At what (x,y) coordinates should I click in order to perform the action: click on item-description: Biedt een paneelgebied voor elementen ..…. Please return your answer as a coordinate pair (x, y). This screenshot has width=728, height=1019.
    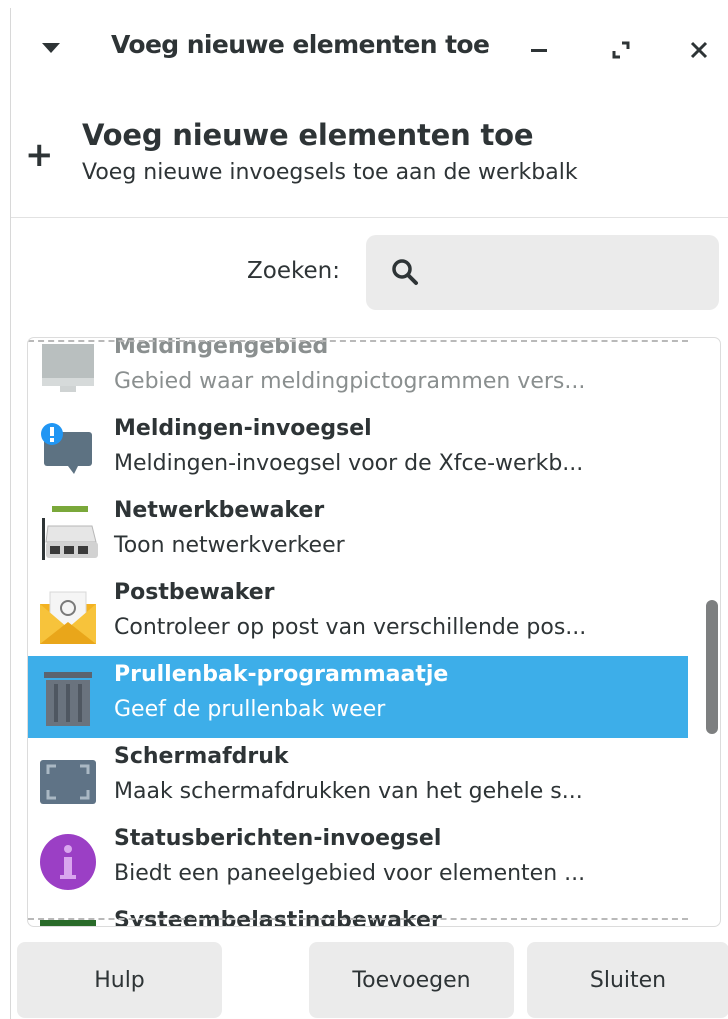
    Looking at the image, I should click on (350, 873).